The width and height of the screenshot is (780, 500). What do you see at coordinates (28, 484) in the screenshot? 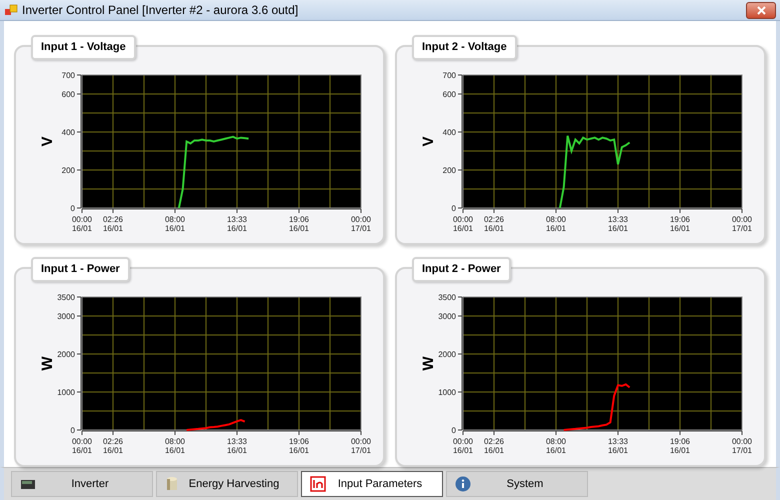
I see `device-icon` at bounding box center [28, 484].